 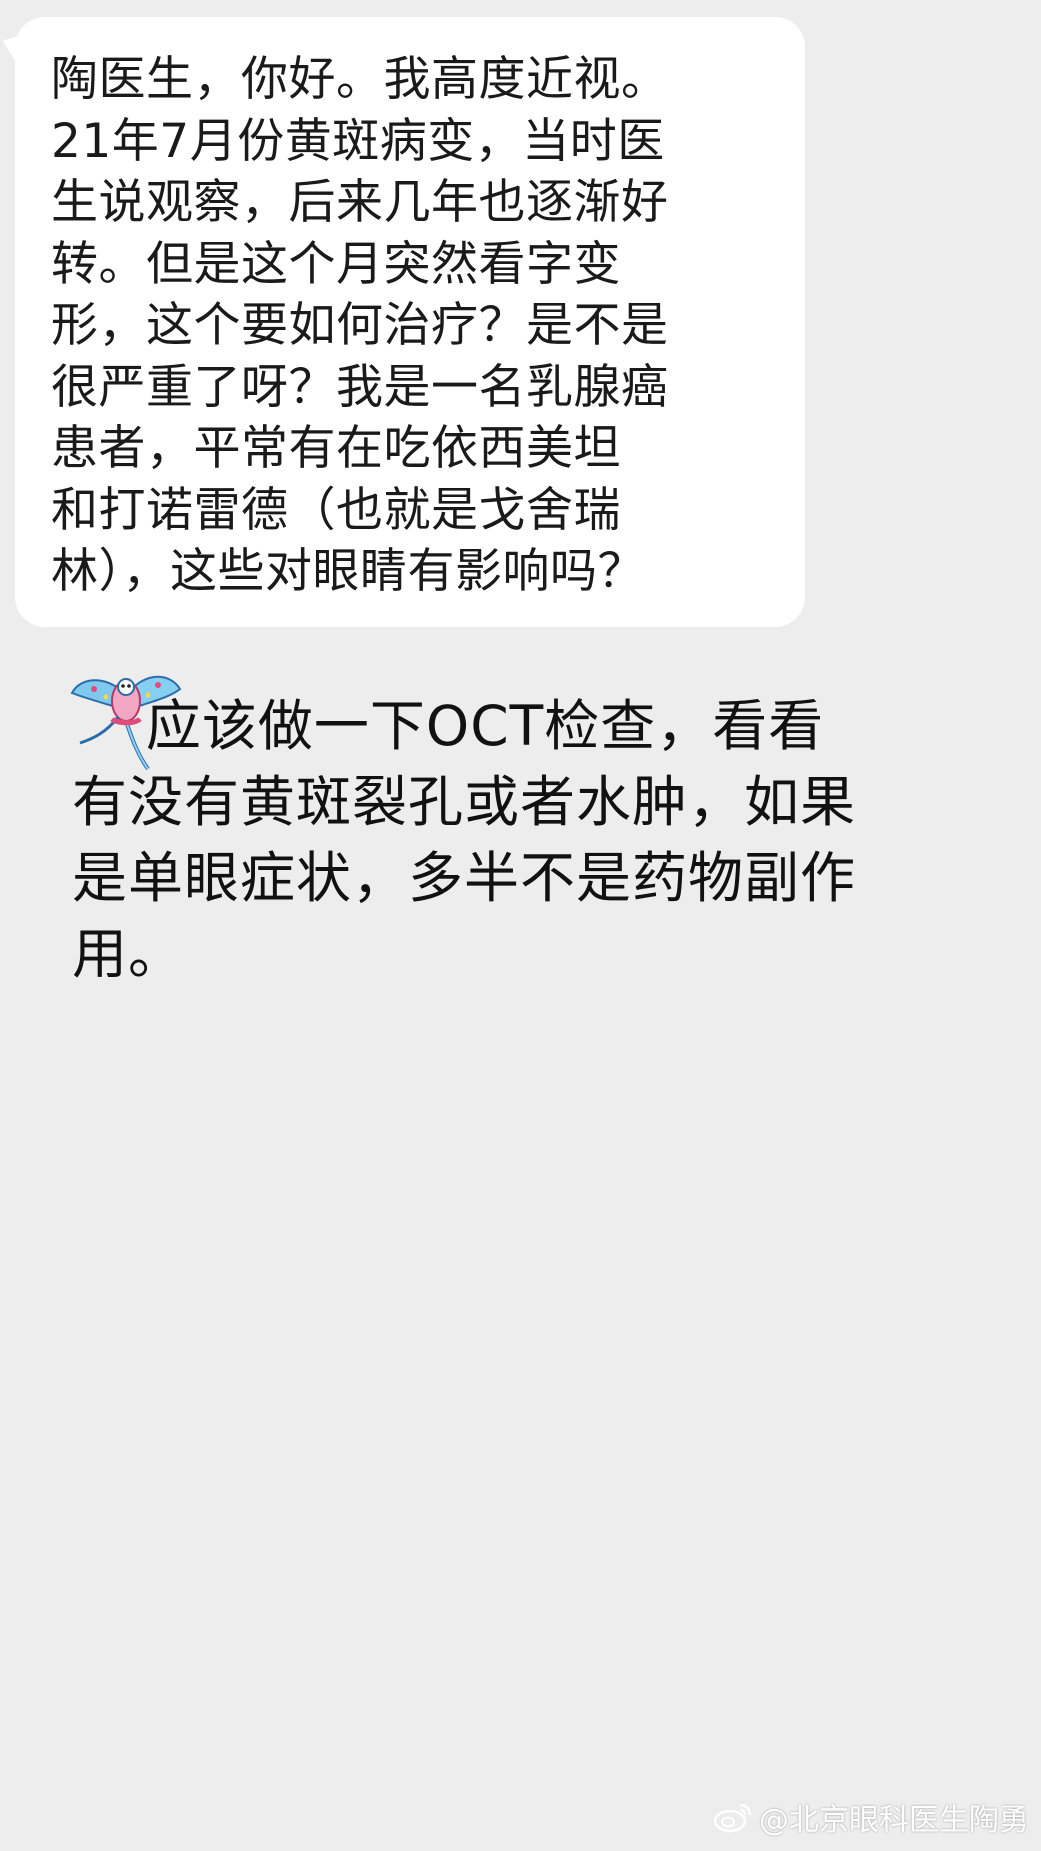 What do you see at coordinates (464, 878) in the screenshot?
I see `message-line: 是单眼症状，多半不是药物副作` at bounding box center [464, 878].